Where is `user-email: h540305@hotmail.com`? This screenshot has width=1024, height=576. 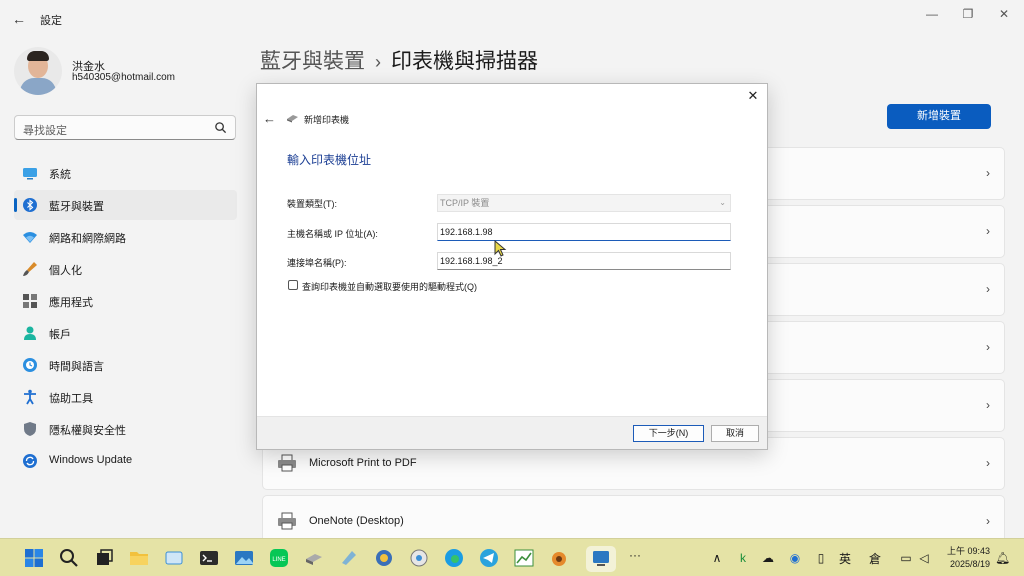
user-email: h540305@hotmail.com is located at coordinates (123, 77).